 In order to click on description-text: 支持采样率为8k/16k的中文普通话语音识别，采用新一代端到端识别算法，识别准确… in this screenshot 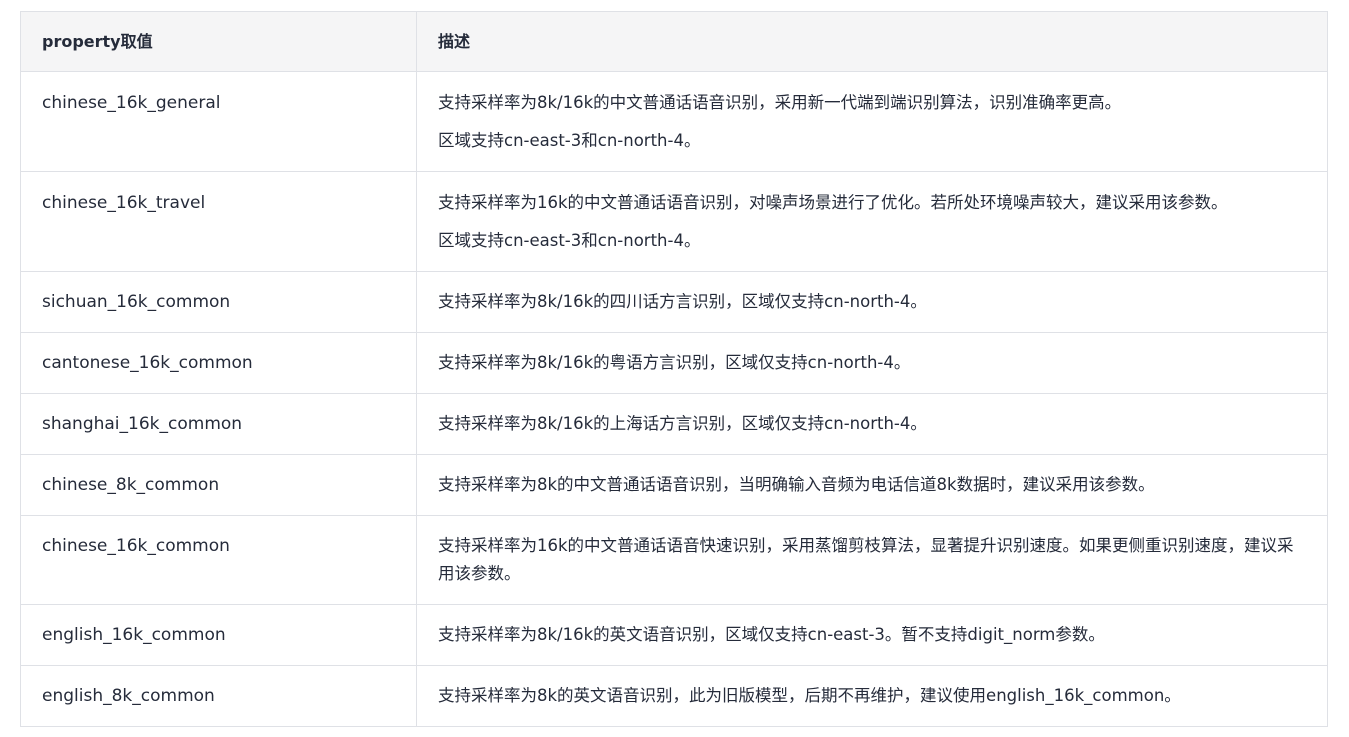, I will do `click(780, 102)`.